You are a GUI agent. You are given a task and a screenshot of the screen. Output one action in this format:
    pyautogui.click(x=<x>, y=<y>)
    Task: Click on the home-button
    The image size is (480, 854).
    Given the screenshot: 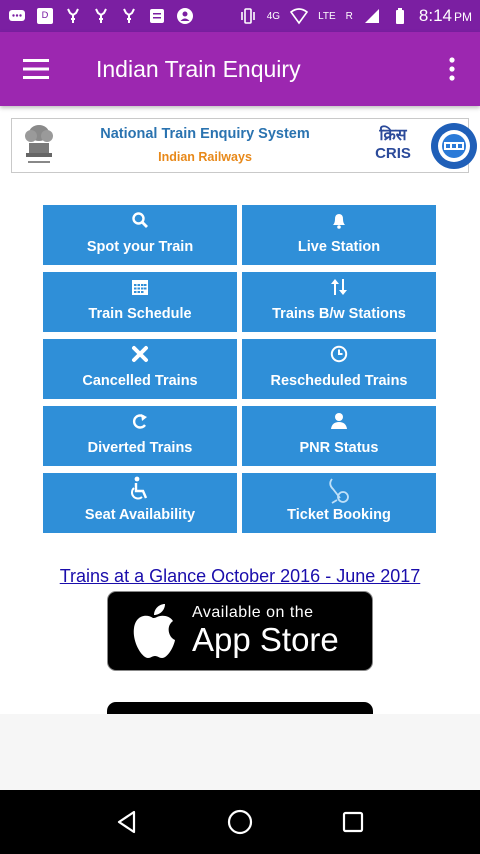 What is the action you would take?
    pyautogui.click(x=240, y=822)
    